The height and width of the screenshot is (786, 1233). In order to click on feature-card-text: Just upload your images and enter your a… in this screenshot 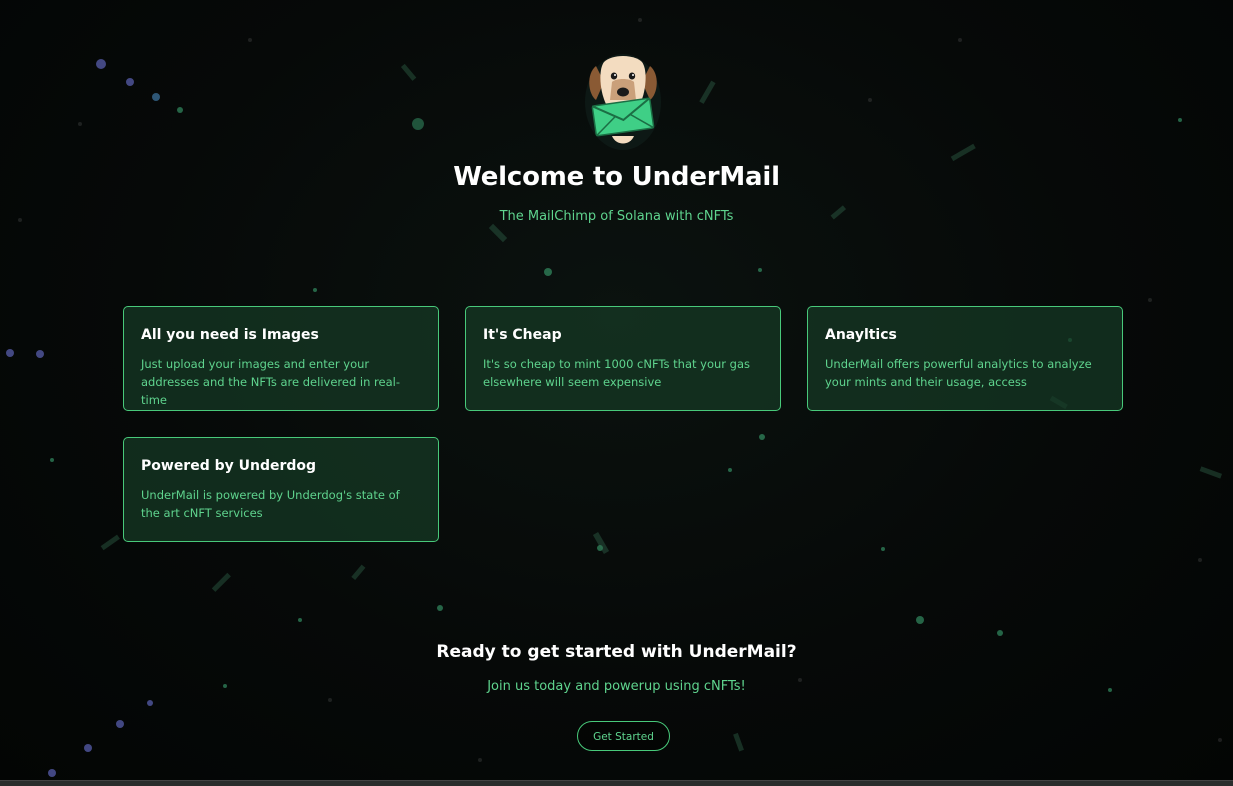, I will do `click(270, 382)`.